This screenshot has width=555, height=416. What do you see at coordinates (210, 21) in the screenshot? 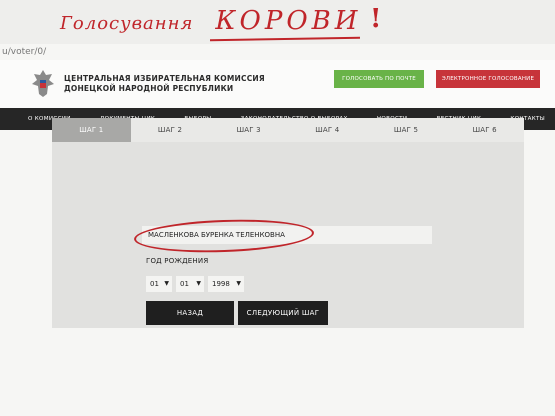
I see `caption-text: Голосування Корови` at bounding box center [210, 21].